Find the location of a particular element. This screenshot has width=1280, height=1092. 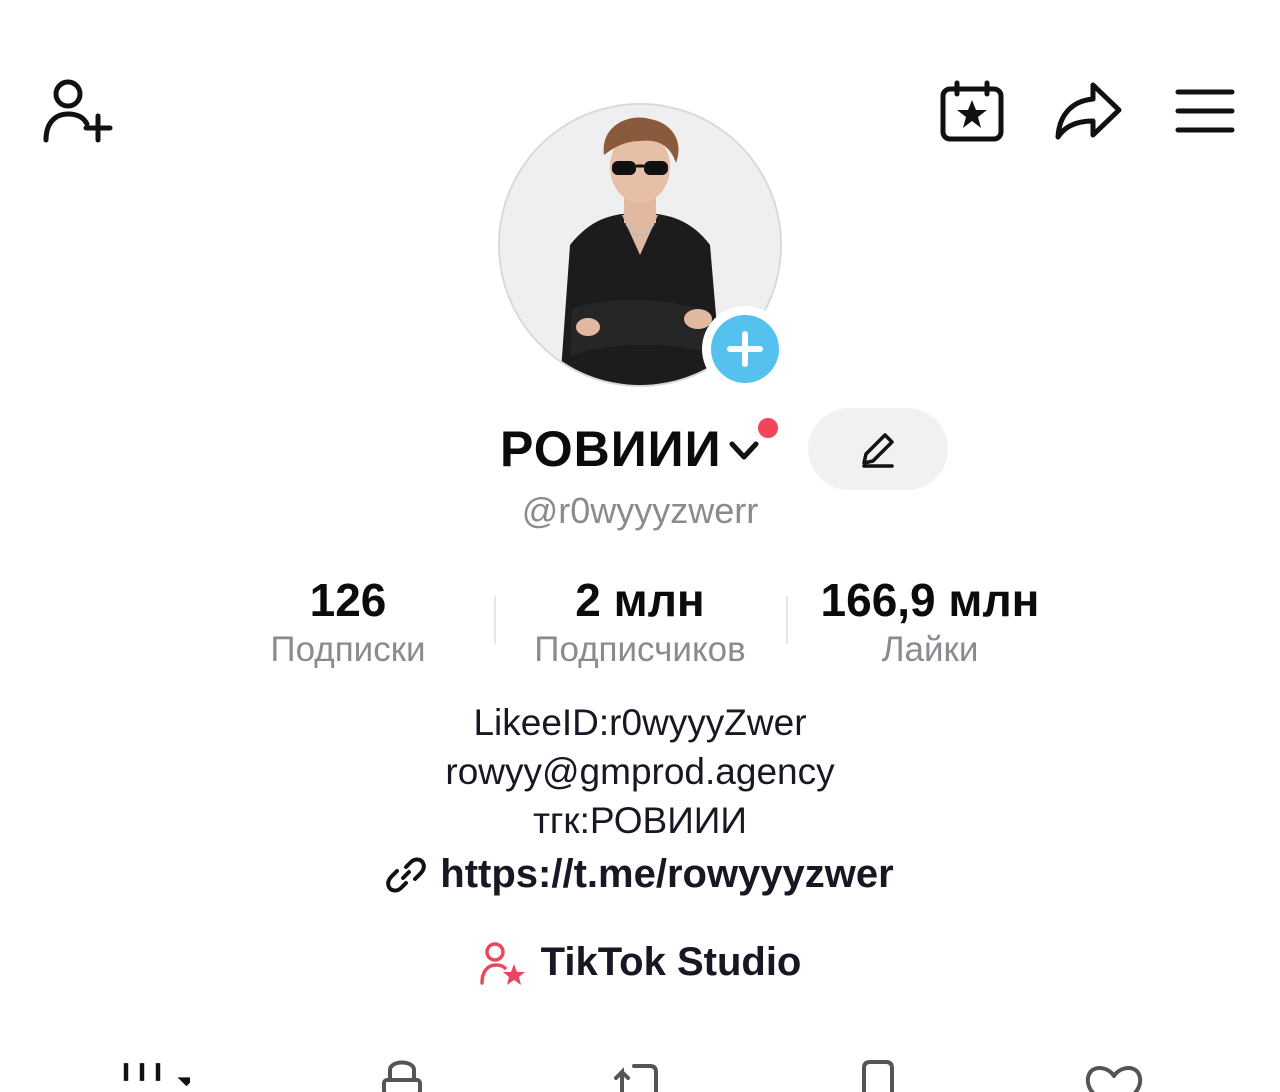

bio-link: https://t.me/rowyyyzwer is located at coordinates (640, 874).